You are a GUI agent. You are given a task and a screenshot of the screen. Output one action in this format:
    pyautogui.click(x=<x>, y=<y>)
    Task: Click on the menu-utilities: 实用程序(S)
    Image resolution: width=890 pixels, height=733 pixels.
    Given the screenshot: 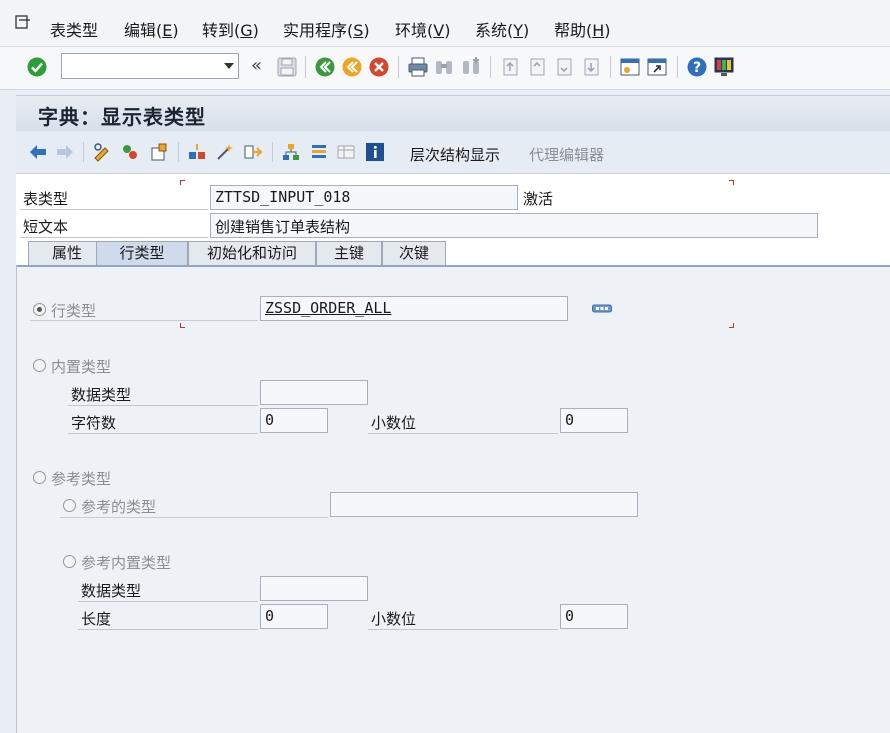 What is the action you would take?
    pyautogui.click(x=326, y=29)
    